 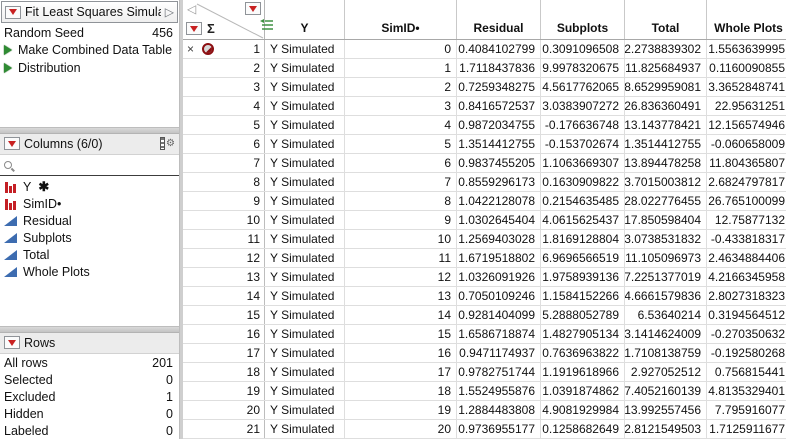 I want to click on sigma-icon: Σ, so click(x=211, y=28).